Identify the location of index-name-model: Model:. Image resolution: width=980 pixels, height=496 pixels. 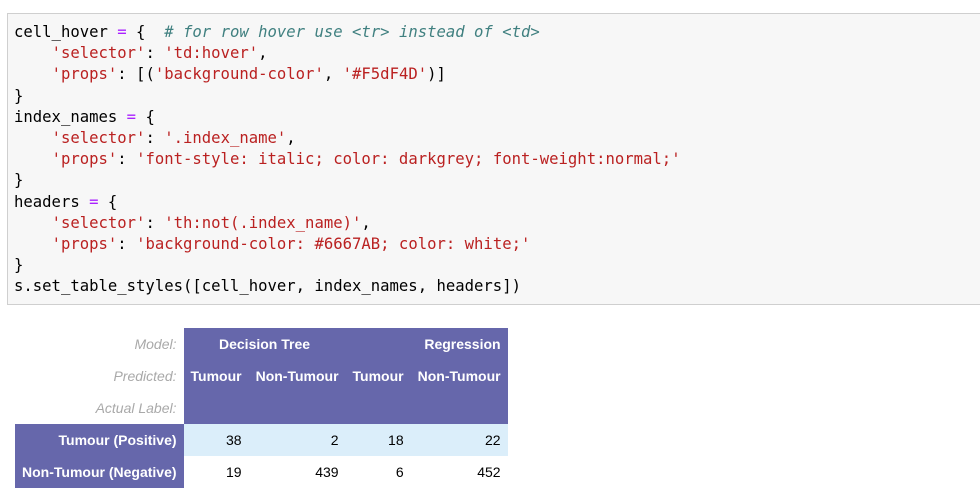
(99, 344).